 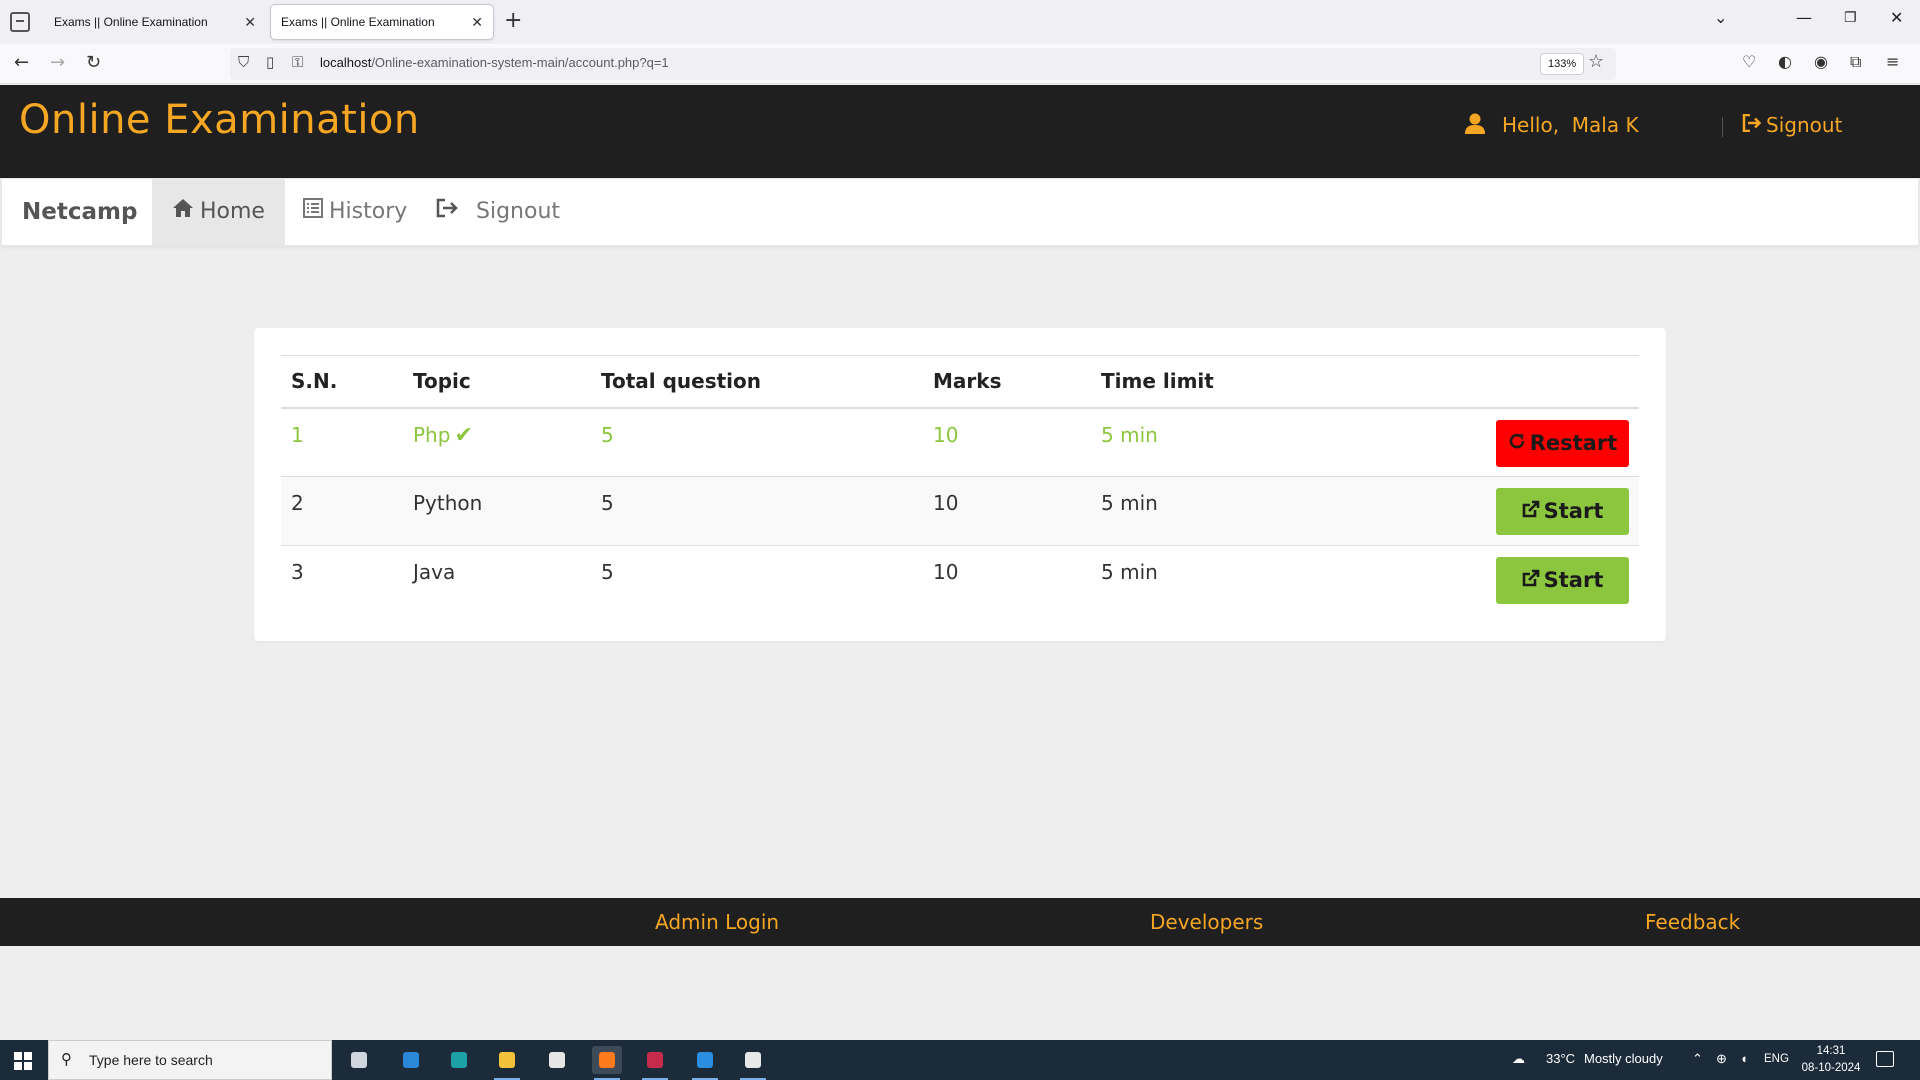 What do you see at coordinates (1896, 17) in the screenshot?
I see `window-close-icon: ✕` at bounding box center [1896, 17].